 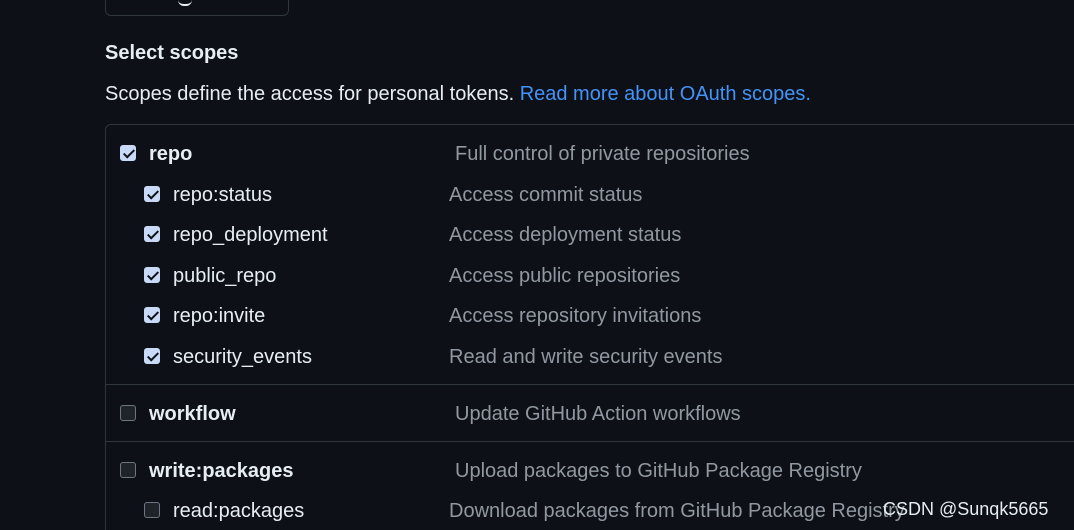 I want to click on scope-description: Read and write security events, so click(x=586, y=357).